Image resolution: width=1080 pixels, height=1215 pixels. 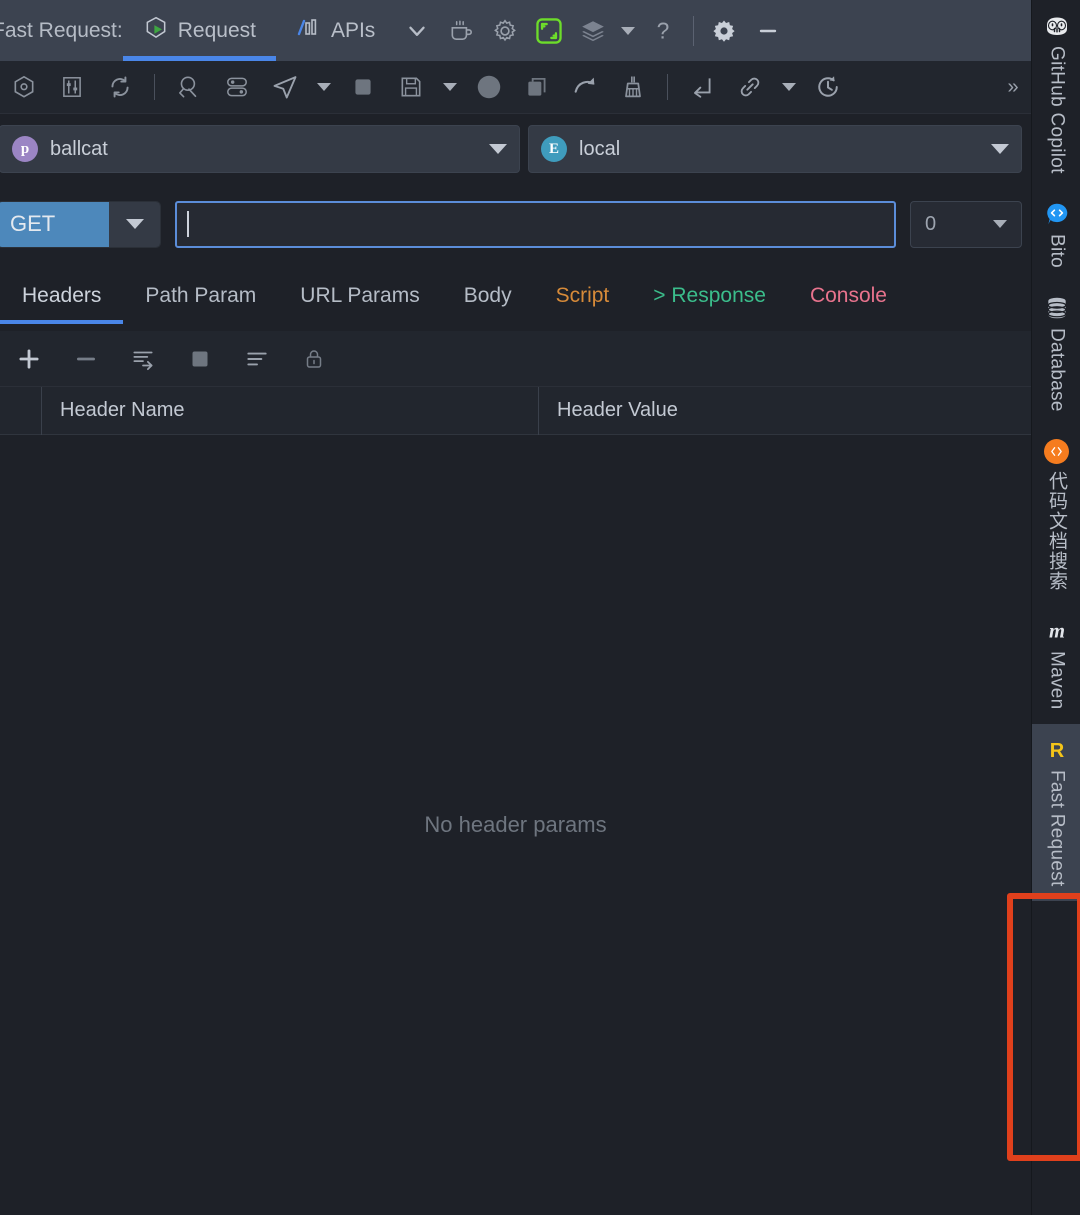 I want to click on environment-badge-icon: E, so click(x=554, y=149).